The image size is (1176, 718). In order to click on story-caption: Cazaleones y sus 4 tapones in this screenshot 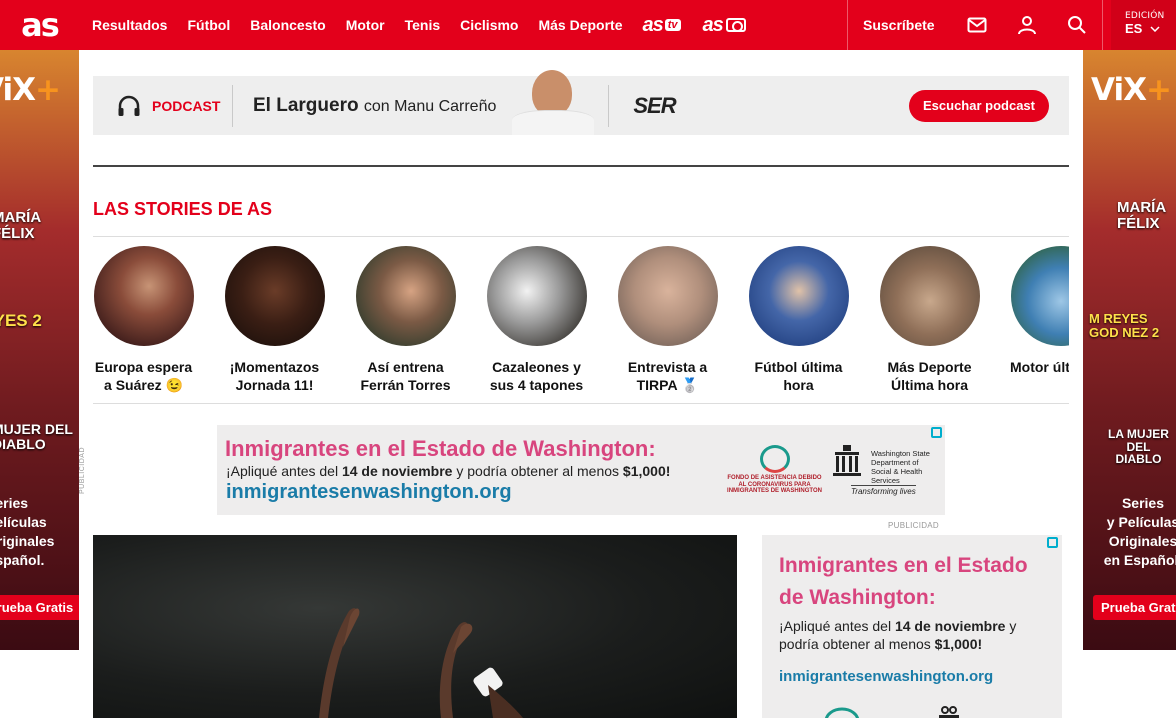, I will do `click(536, 376)`.